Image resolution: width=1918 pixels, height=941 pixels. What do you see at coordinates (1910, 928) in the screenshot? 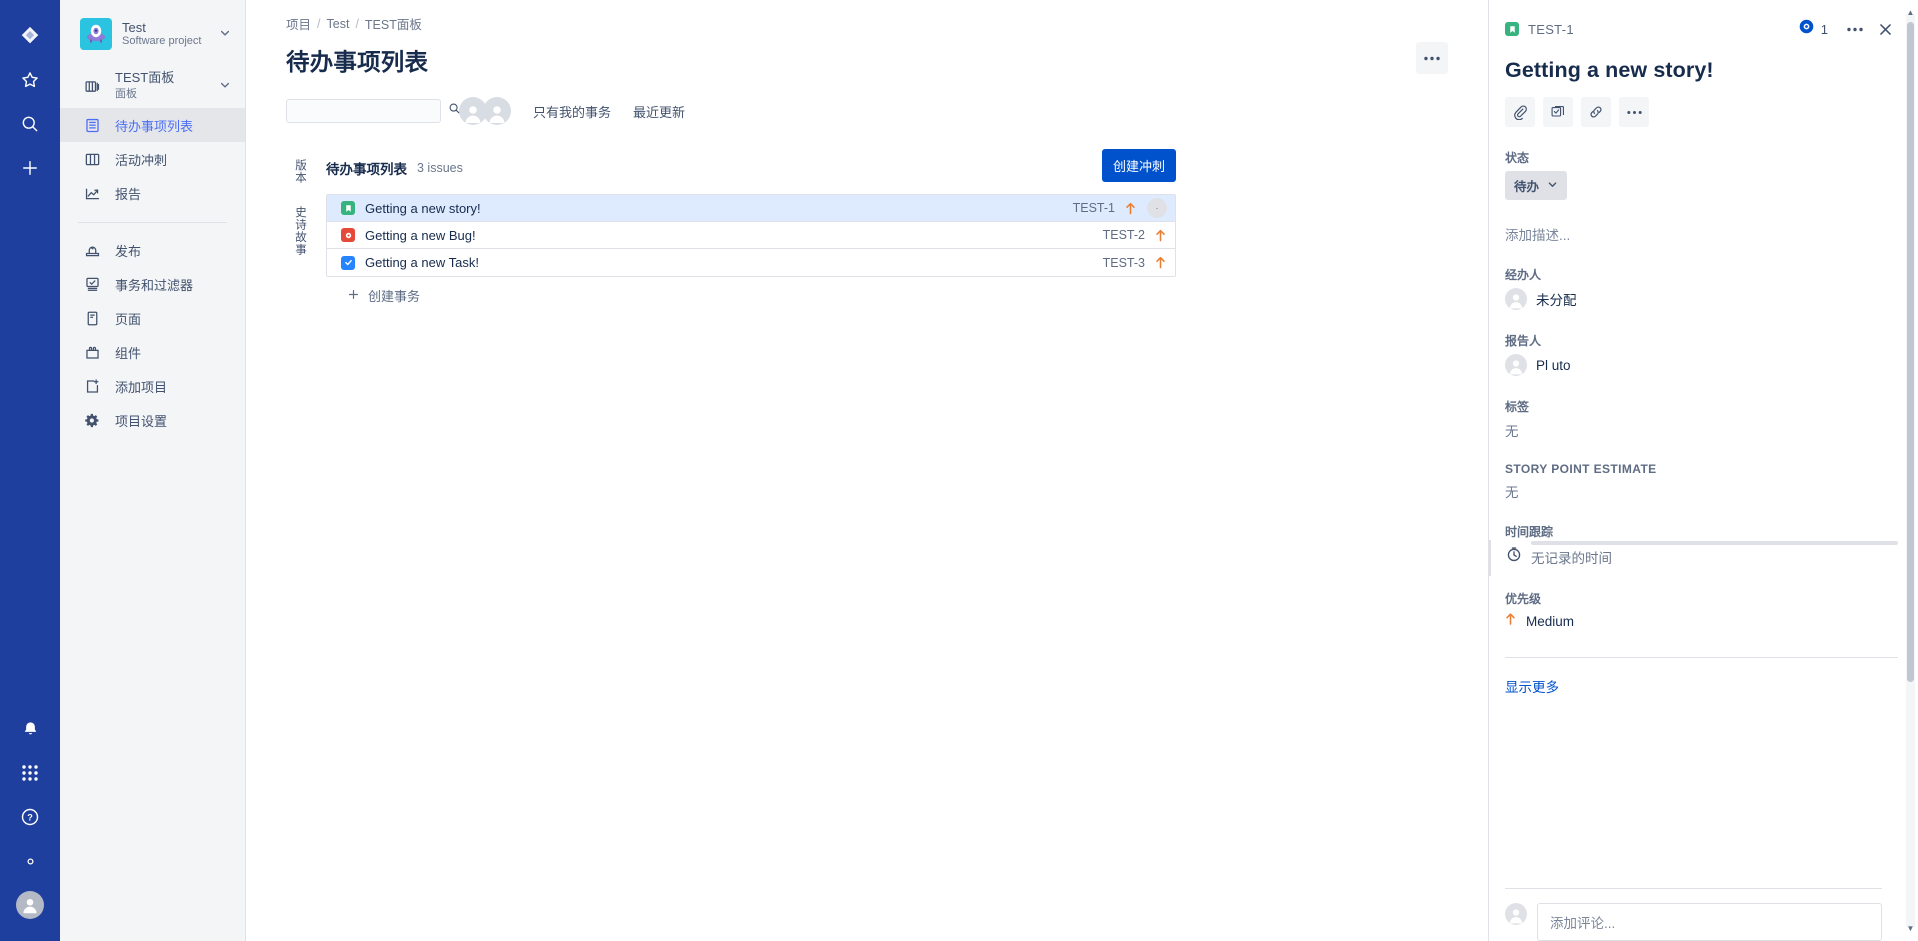
I see `scroll-down-arrow-icon: ▼` at bounding box center [1910, 928].